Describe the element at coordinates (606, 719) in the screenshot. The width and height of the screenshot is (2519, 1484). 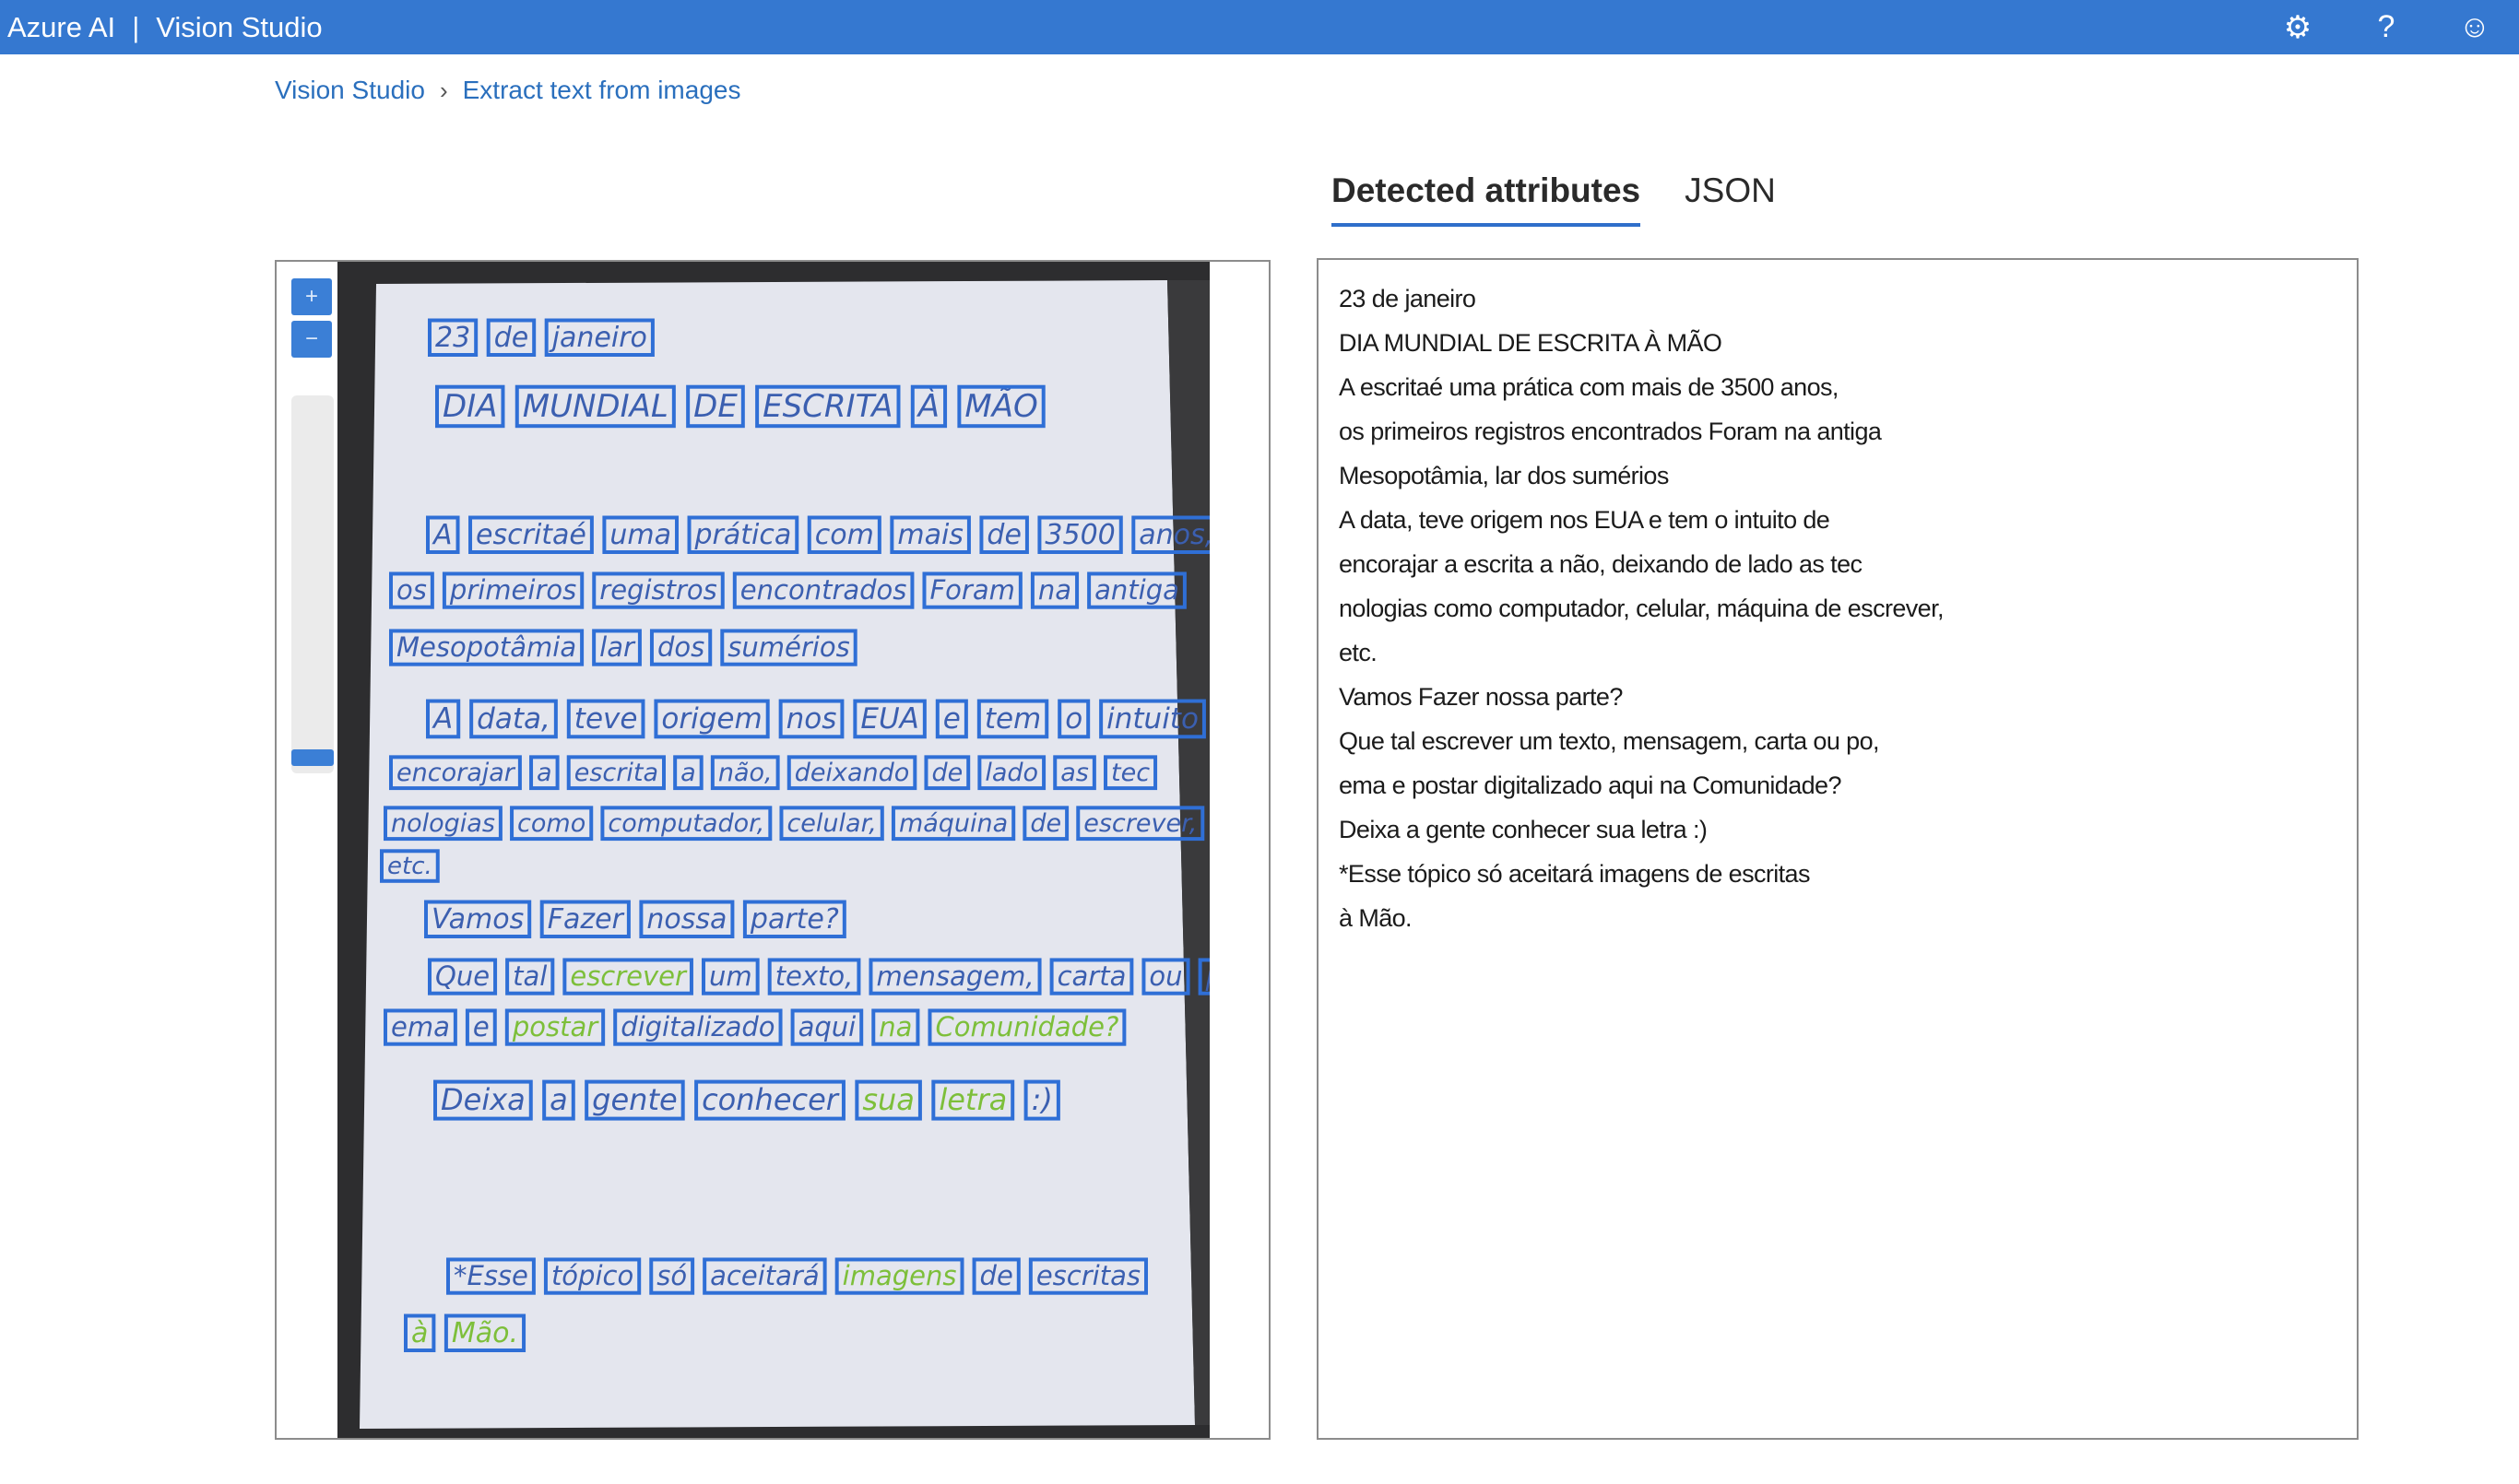
I see `handwritten-word: teve` at that location.